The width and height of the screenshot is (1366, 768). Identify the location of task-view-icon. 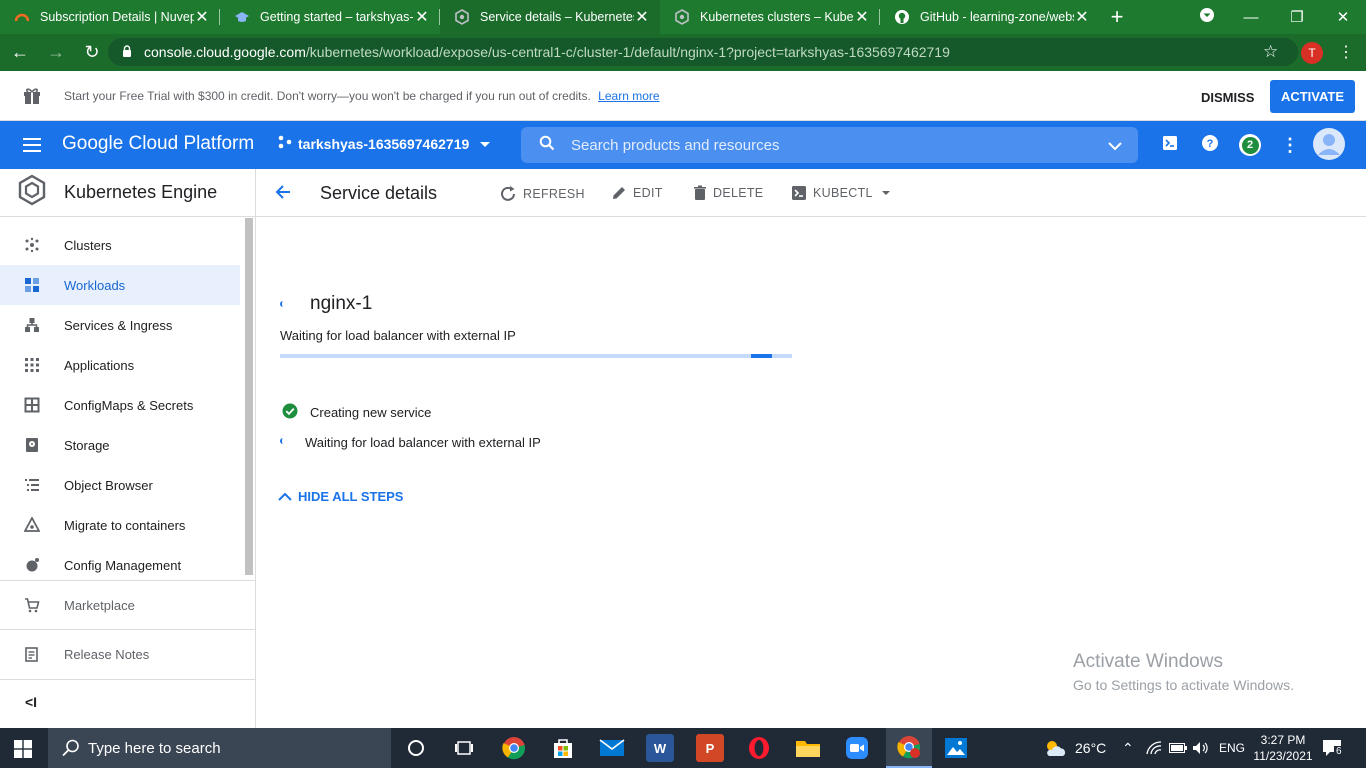
(464, 748).